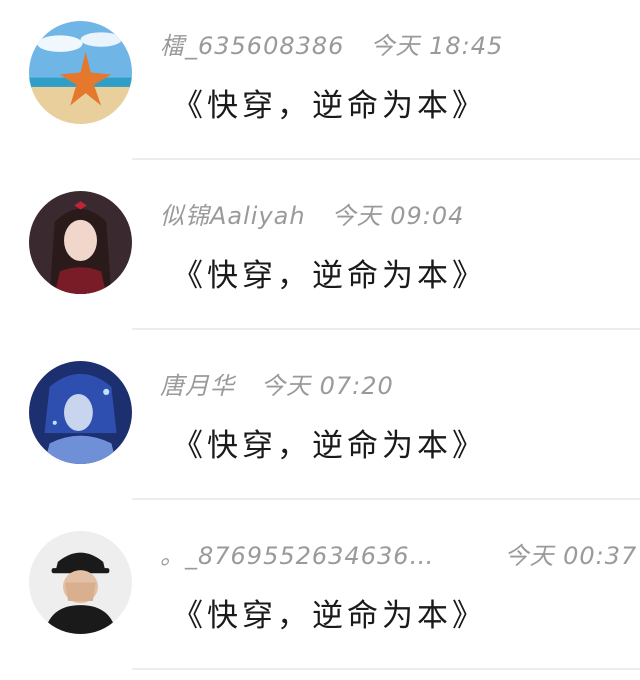 The width and height of the screenshot is (640, 680). I want to click on blue-fantasy-avatar, so click(80, 412).